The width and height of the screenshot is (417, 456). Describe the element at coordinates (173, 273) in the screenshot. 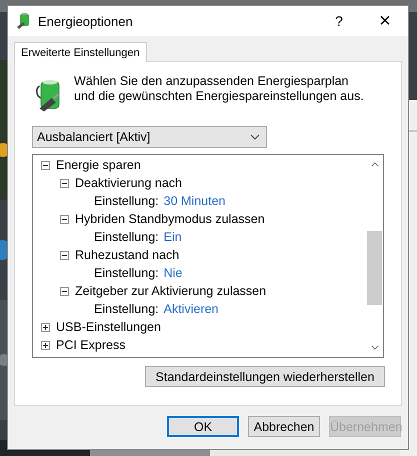

I see `setting-value-link: Nie` at that location.